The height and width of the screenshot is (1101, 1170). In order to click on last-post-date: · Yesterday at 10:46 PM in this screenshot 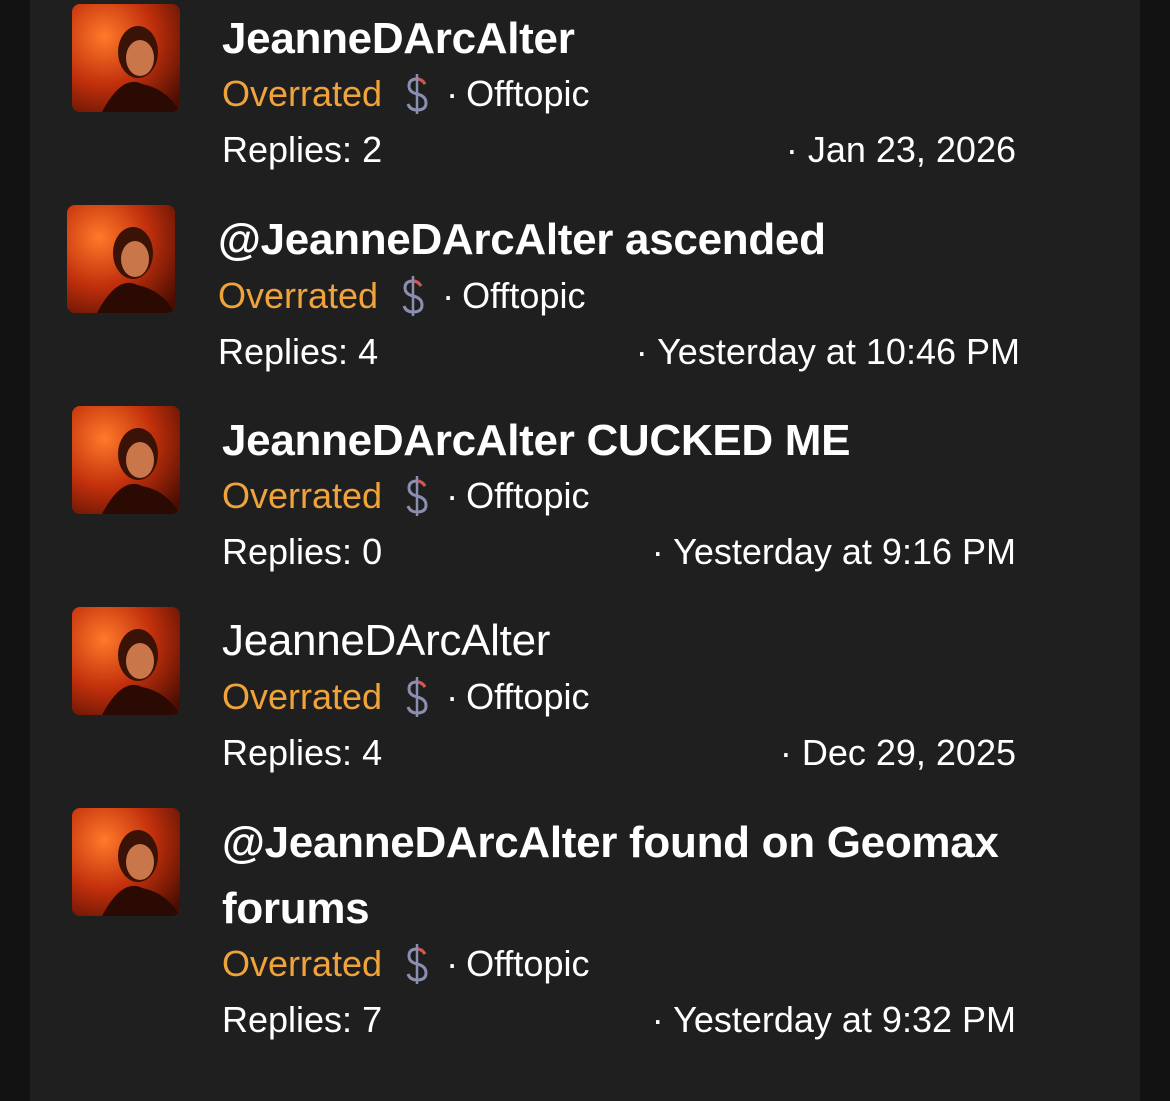, I will do `click(828, 352)`.